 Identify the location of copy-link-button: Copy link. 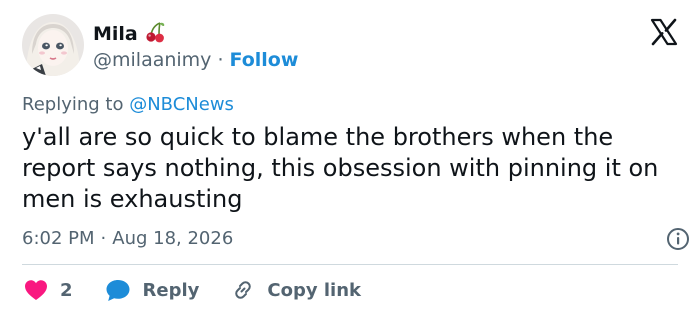
(296, 290).